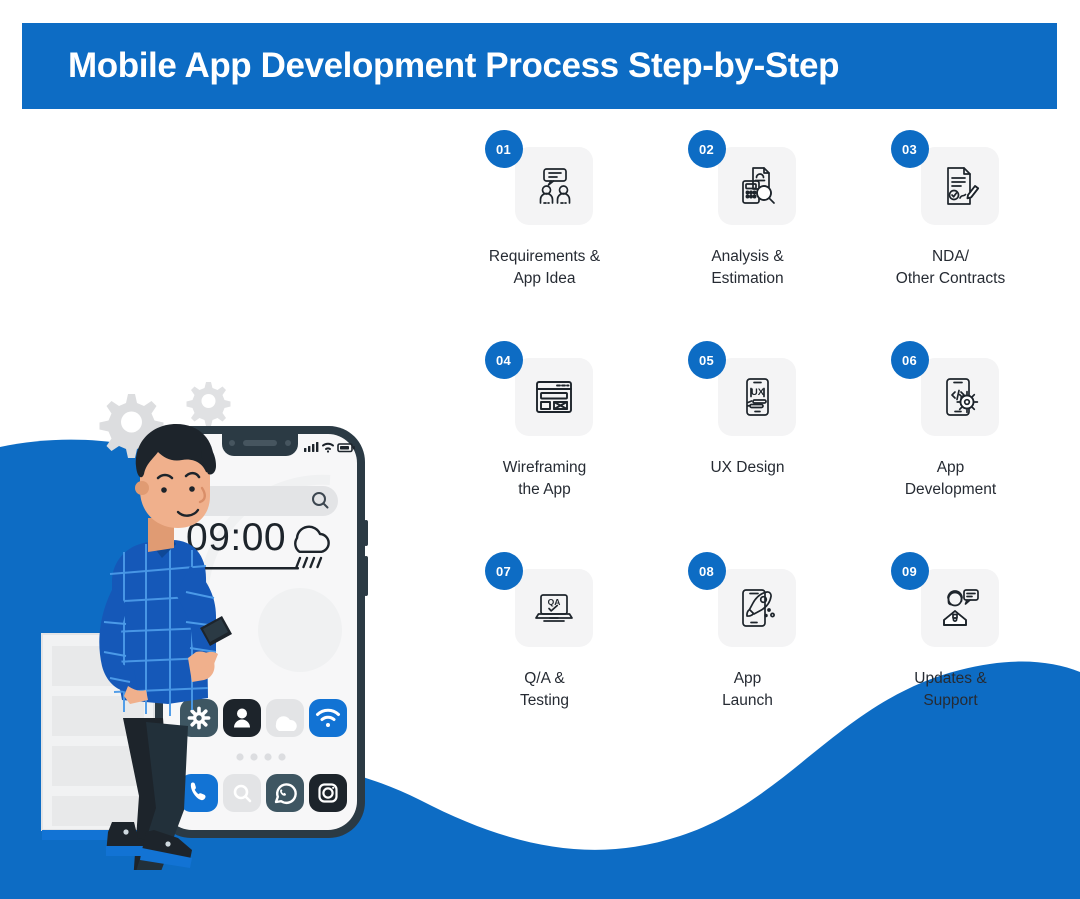  What do you see at coordinates (208, 404) in the screenshot?
I see `gear-small-icon` at bounding box center [208, 404].